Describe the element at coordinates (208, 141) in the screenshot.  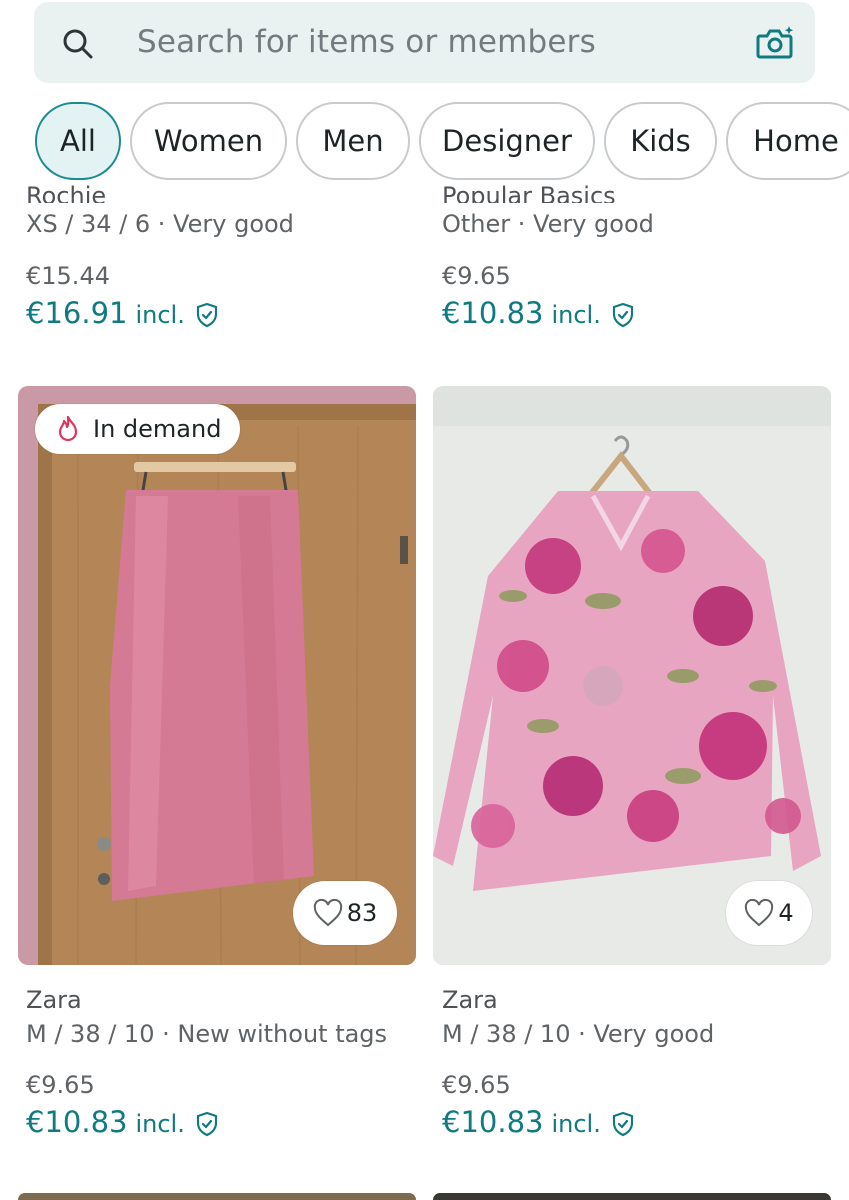
I see `filter-women: Women` at that location.